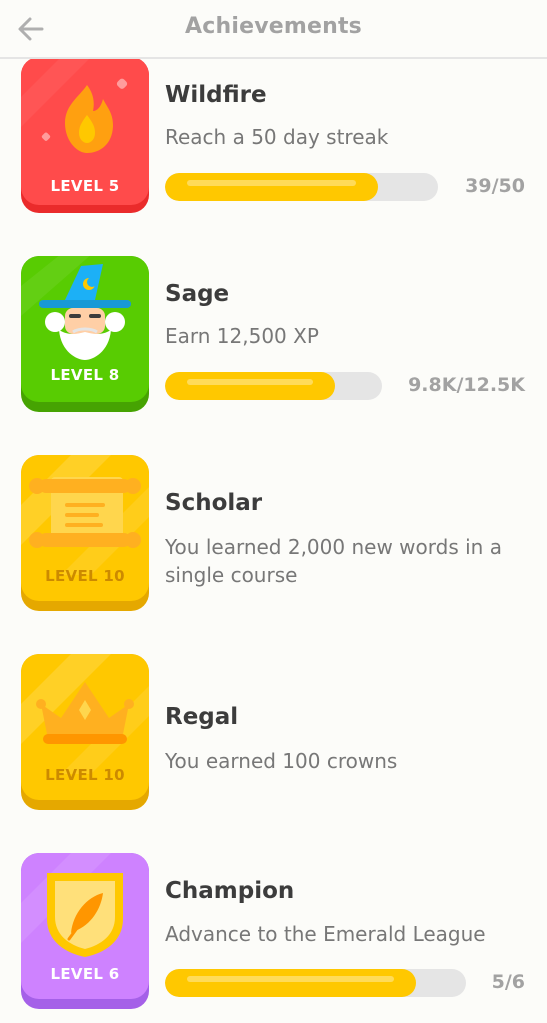  What do you see at coordinates (85, 926) in the screenshot?
I see `feather-shield-icon` at bounding box center [85, 926].